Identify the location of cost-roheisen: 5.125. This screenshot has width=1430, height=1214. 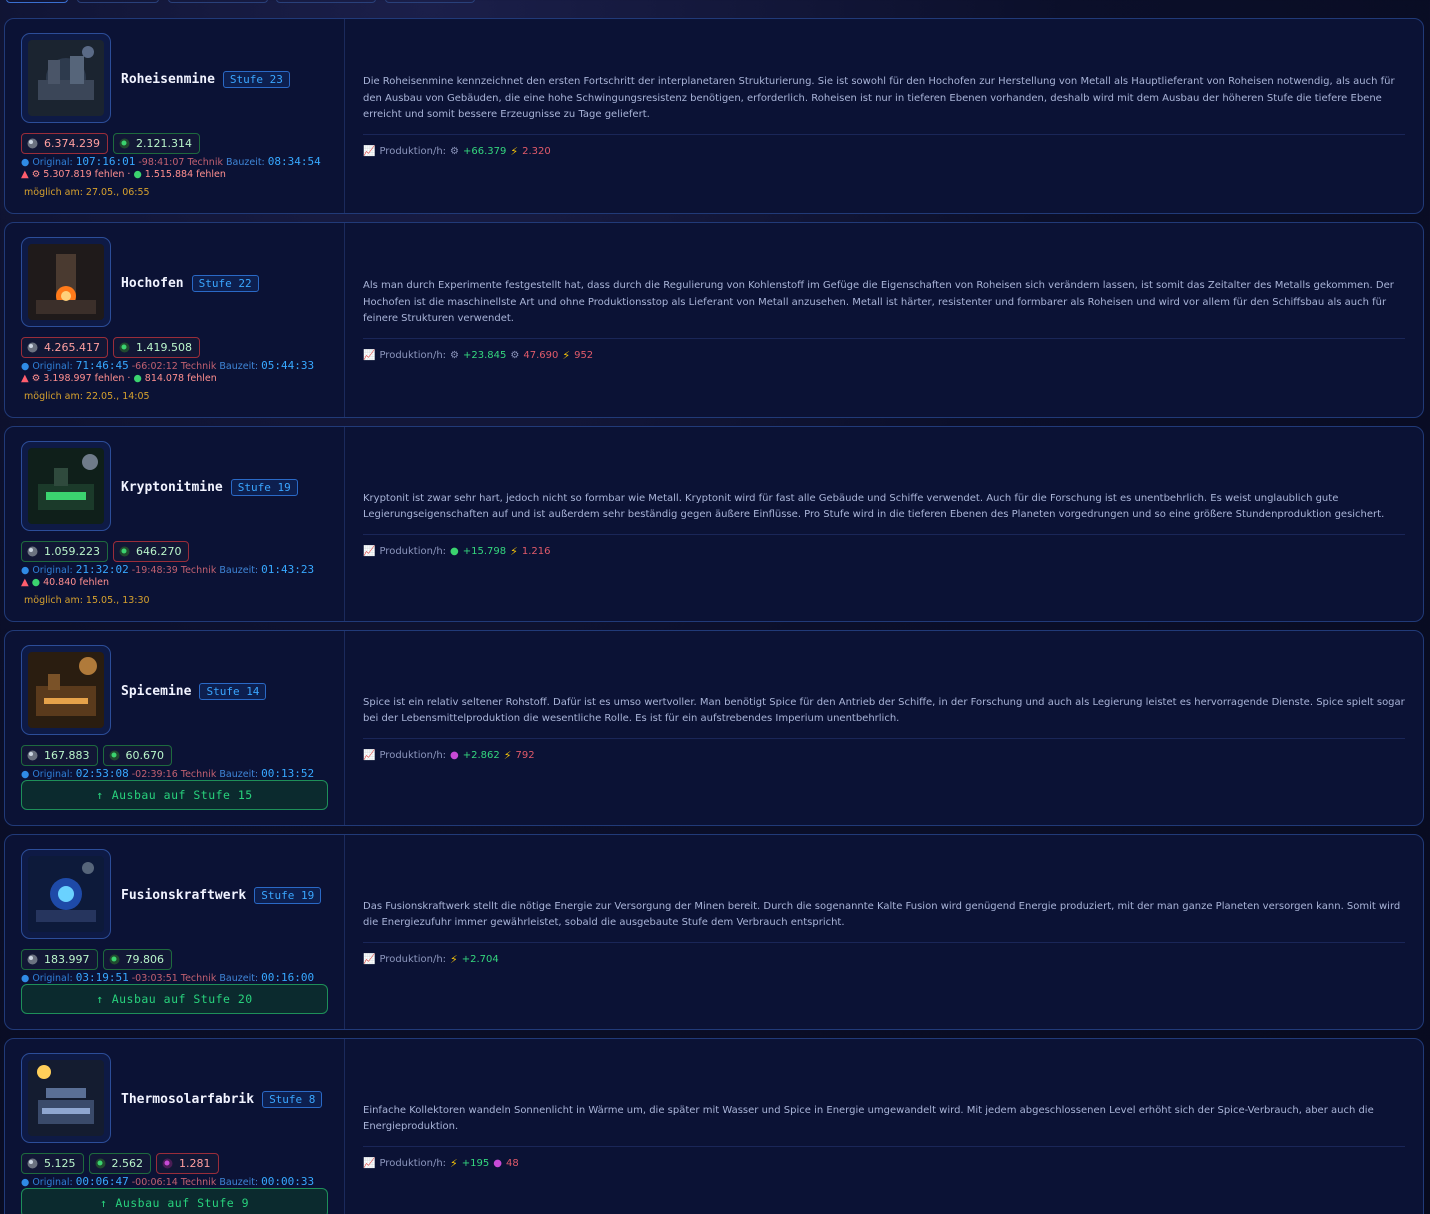
(52, 1163).